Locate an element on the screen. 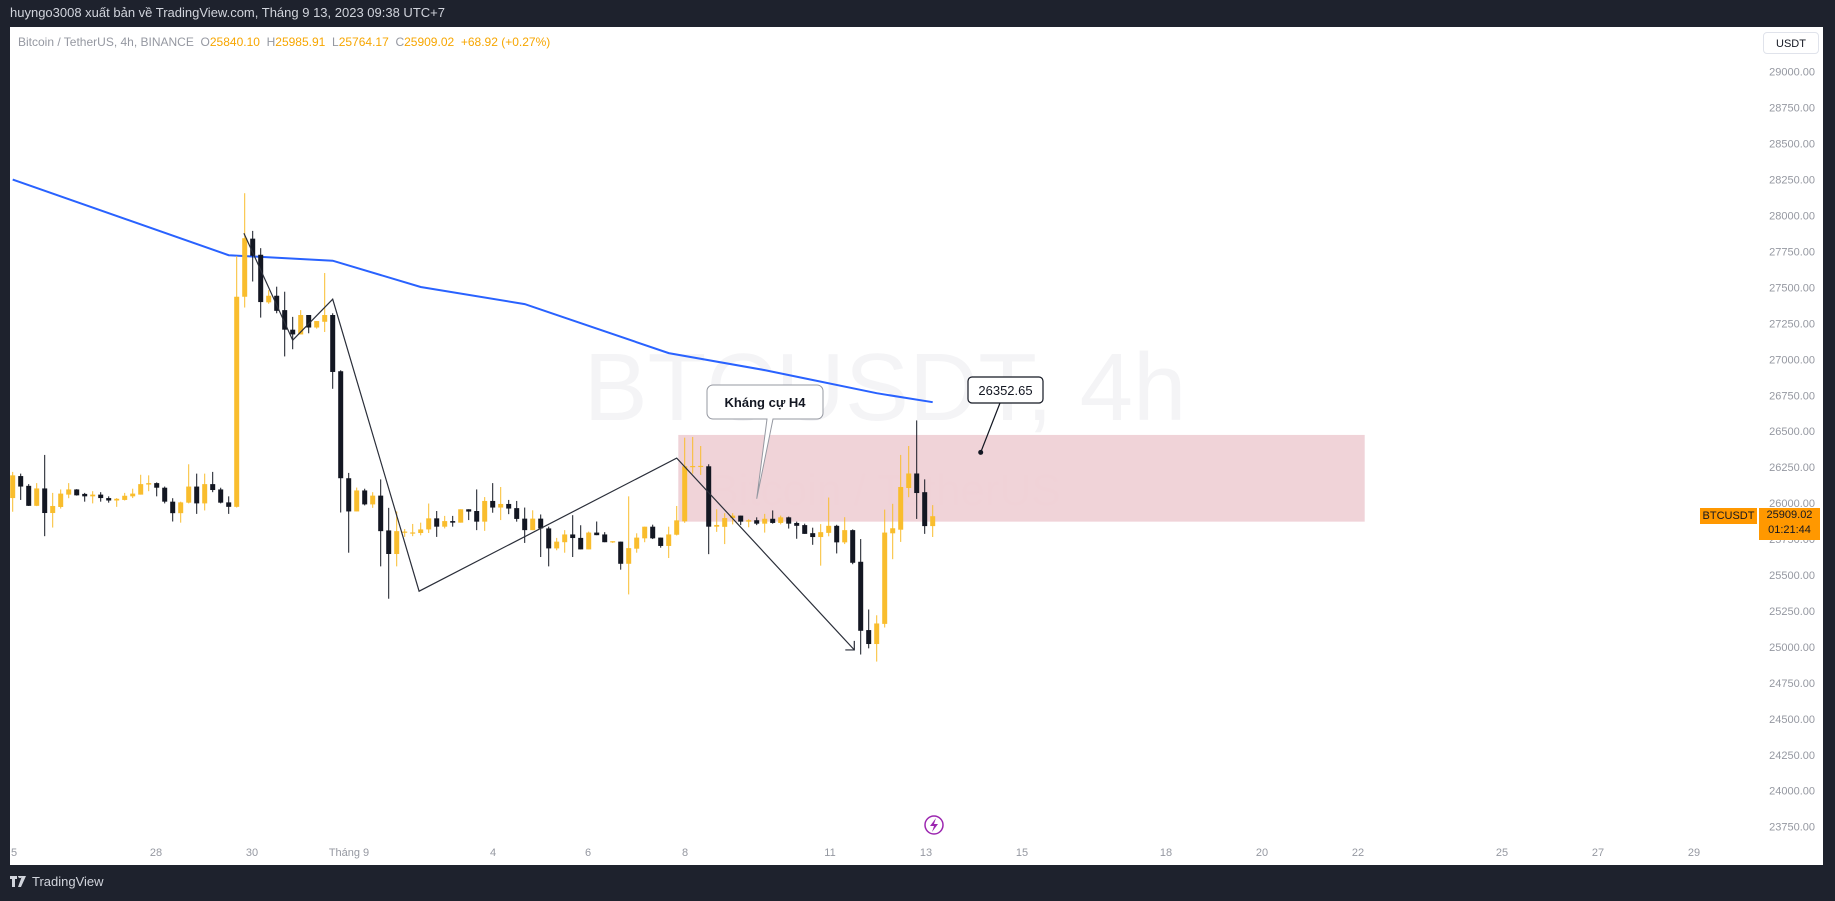 The height and width of the screenshot is (901, 1835). lightning-icon is located at coordinates (934, 825).